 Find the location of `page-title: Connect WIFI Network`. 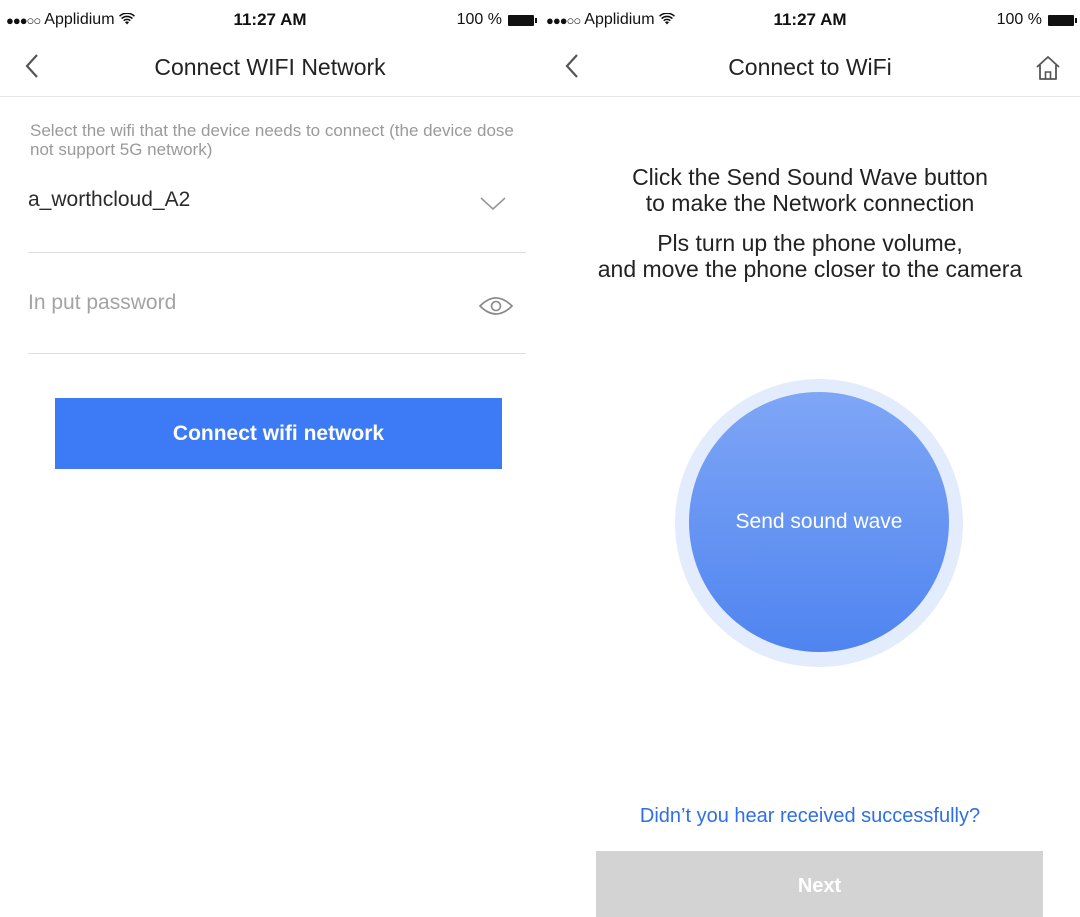

page-title: Connect WIFI Network is located at coordinates (270, 67).